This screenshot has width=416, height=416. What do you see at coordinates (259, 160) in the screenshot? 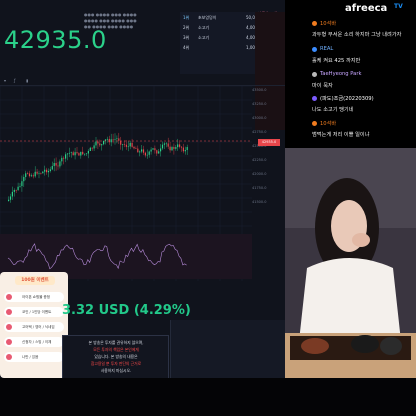
I see `axis-tick: 42250.0` at bounding box center [259, 160].